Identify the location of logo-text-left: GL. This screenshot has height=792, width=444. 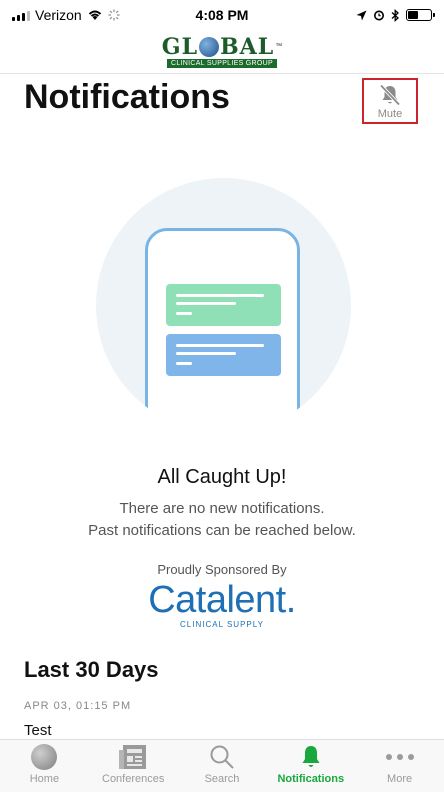
(180, 46).